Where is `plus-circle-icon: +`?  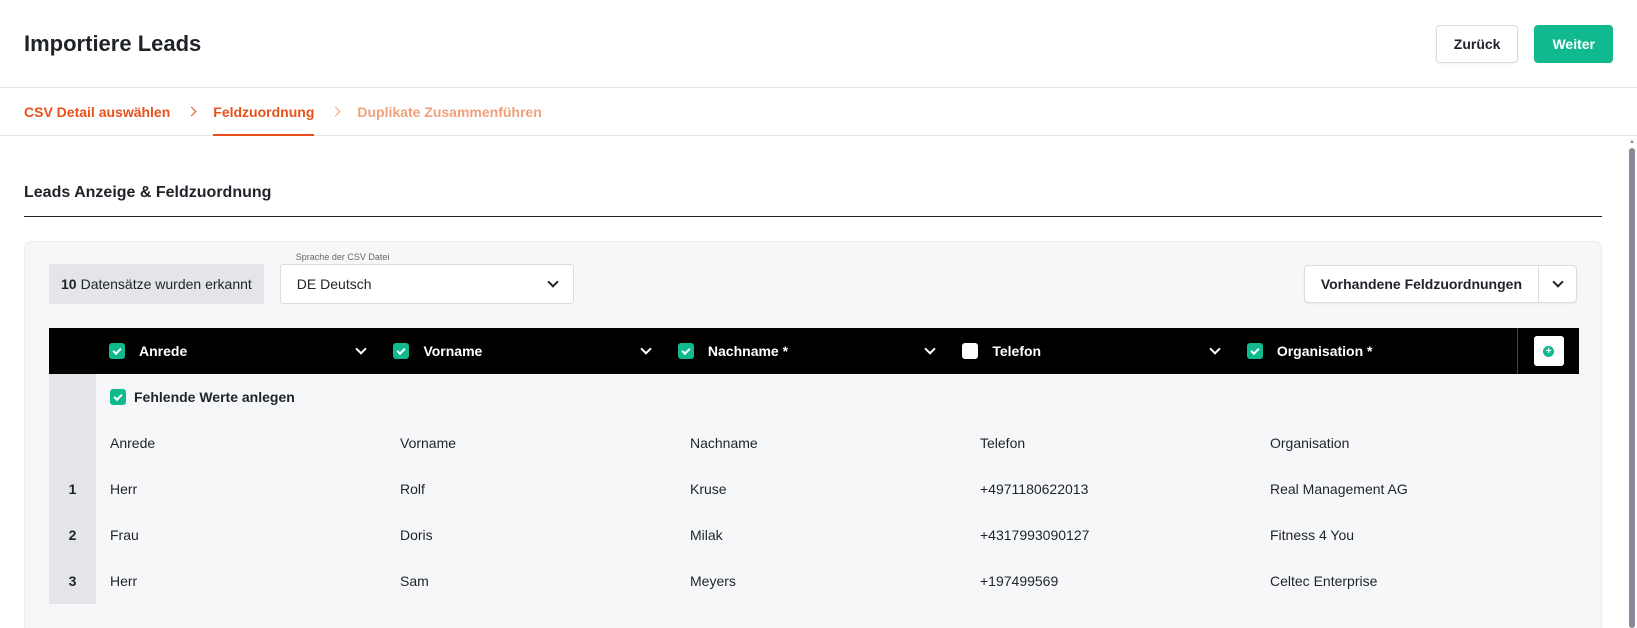 plus-circle-icon: + is located at coordinates (1549, 351).